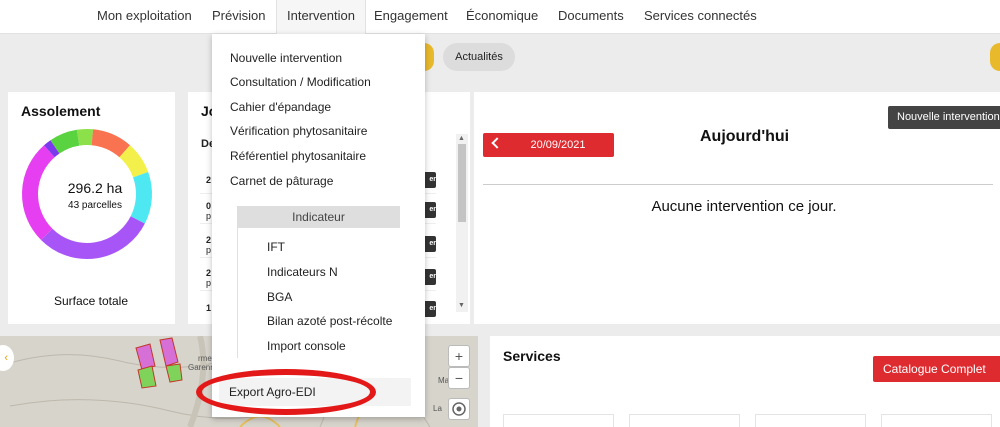 Image resolution: width=1000 pixels, height=427 pixels. What do you see at coordinates (437, 408) in the screenshot?
I see `map-place-label: La` at bounding box center [437, 408].